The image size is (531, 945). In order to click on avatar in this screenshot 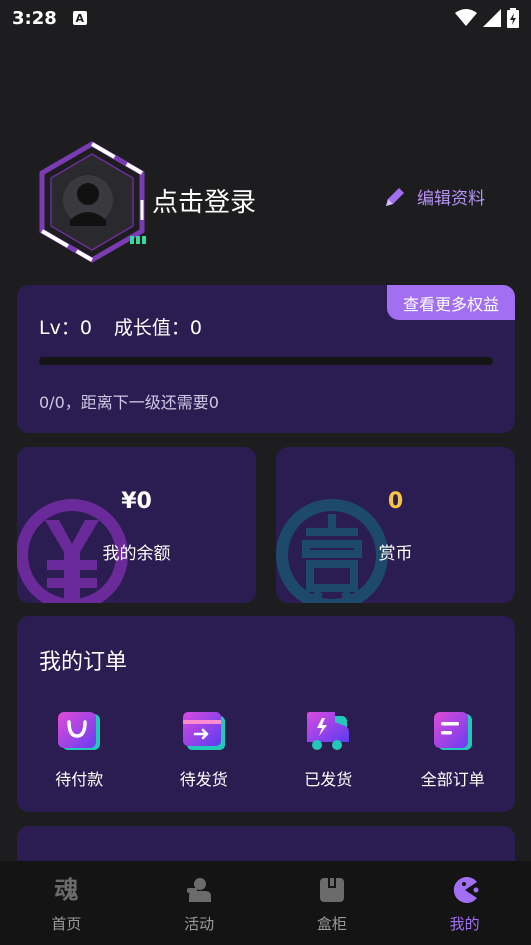, I will do `click(92, 202)`.